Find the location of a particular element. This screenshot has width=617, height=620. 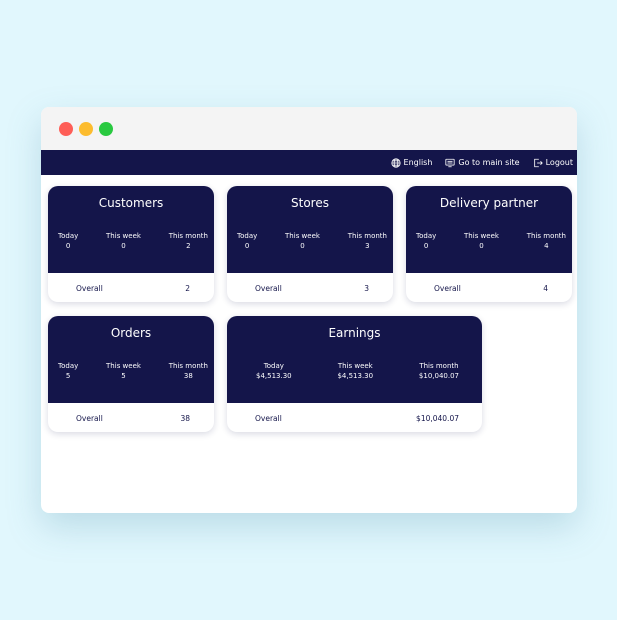

card-stats: Today 0 This week 0 This month 3 is located at coordinates (310, 241).